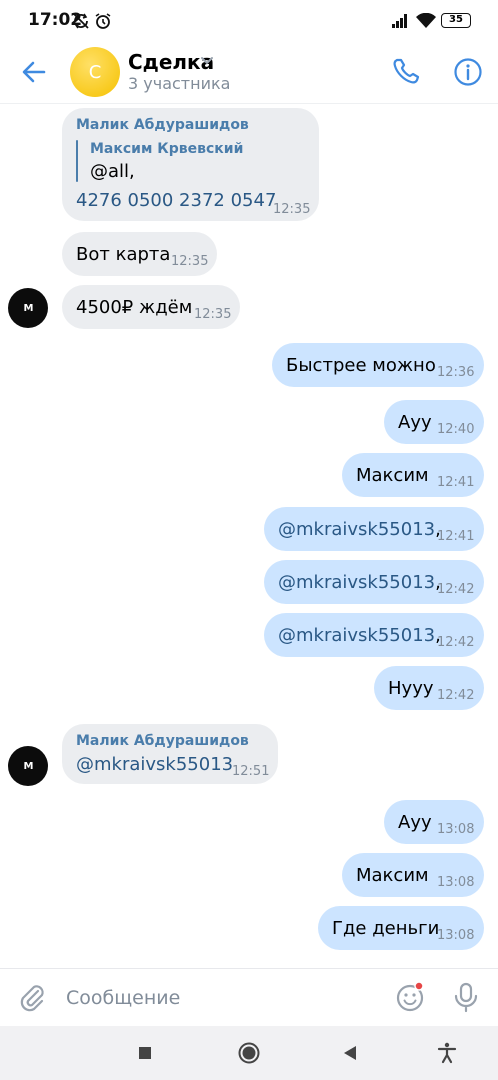 Image resolution: width=498 pixels, height=1080 pixels. I want to click on smile-icon, so click(410, 996).